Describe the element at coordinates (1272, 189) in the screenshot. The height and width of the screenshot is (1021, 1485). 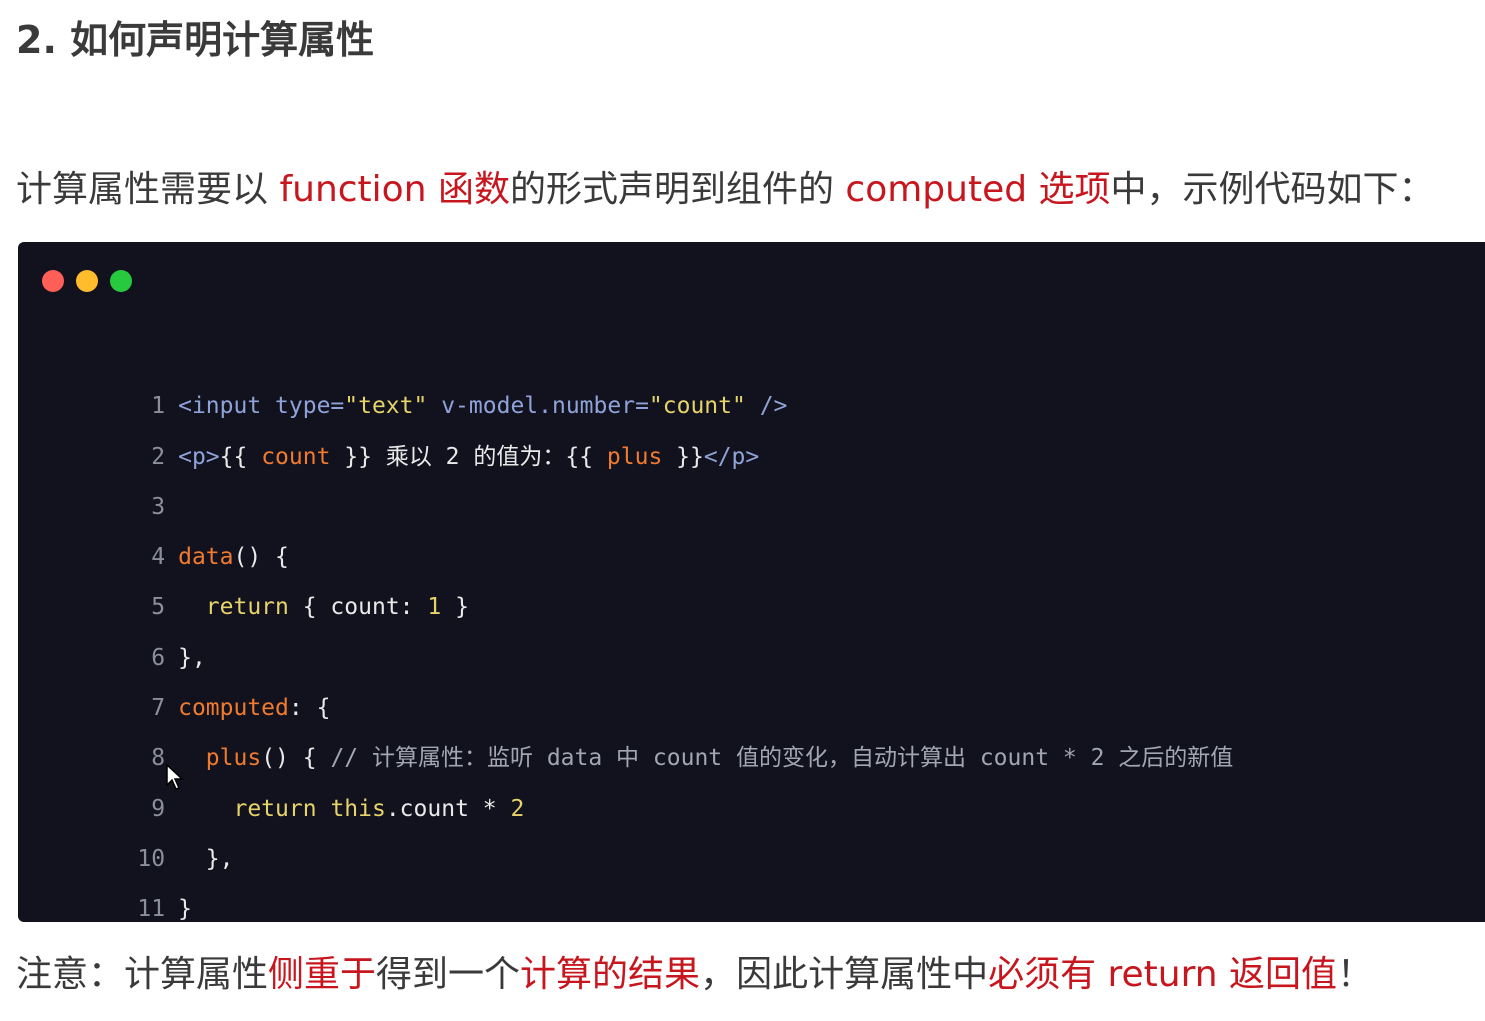
I see `intro-text-3: 中，示例代码如下：` at that location.